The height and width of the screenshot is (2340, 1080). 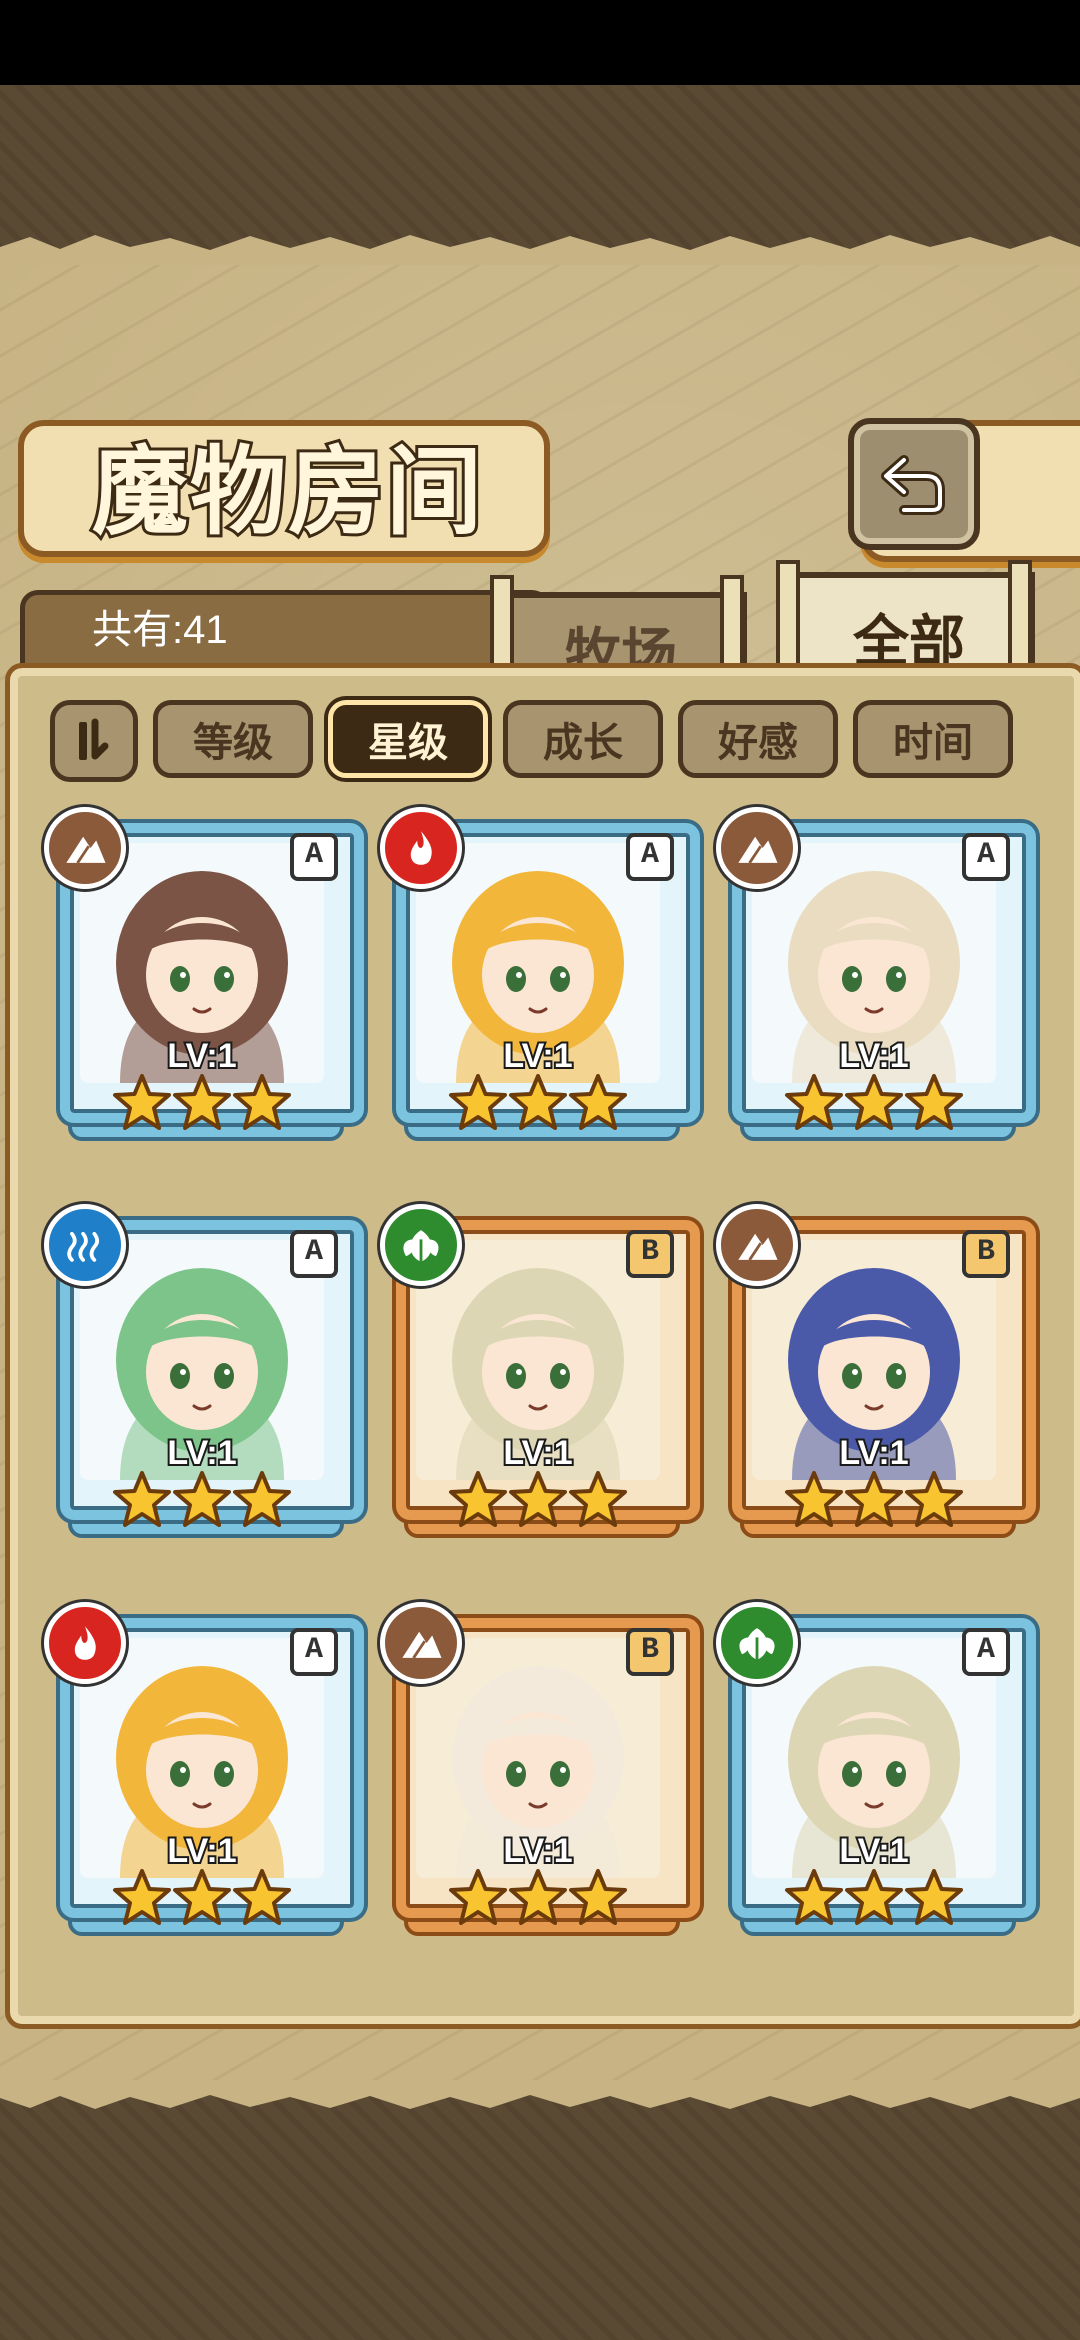 I want to click on torn-edge-top, so click(x=540, y=250).